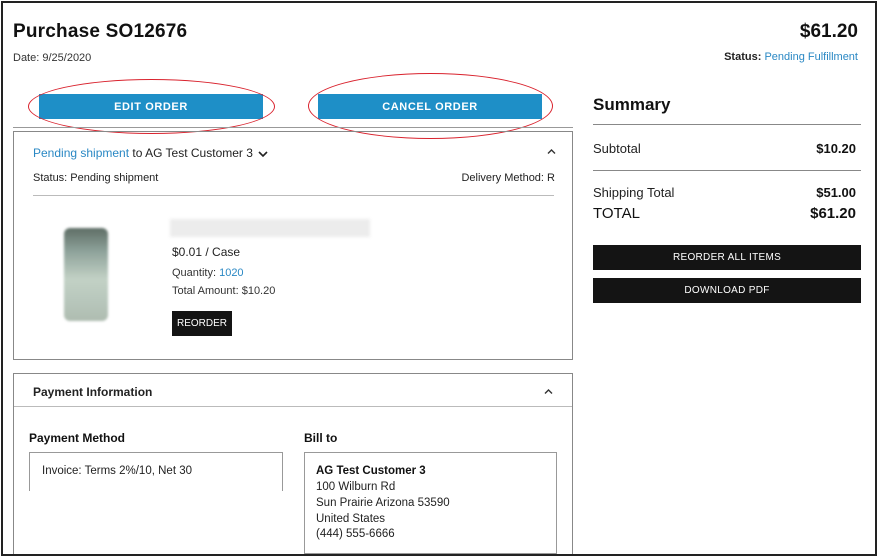  Describe the element at coordinates (100, 31) in the screenshot. I see `page-title: Purchase SO12676` at that location.